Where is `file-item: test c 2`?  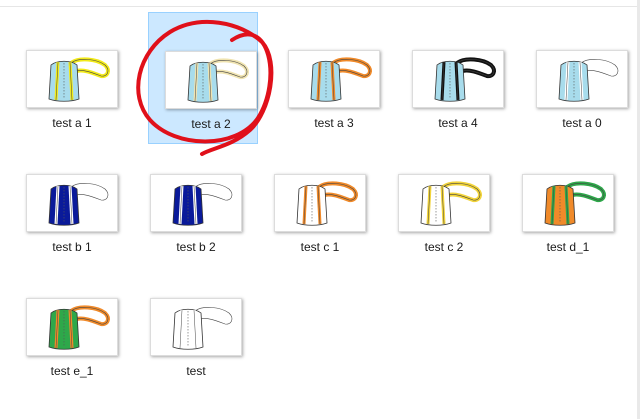 file-item: test c 2 is located at coordinates (437, 202).